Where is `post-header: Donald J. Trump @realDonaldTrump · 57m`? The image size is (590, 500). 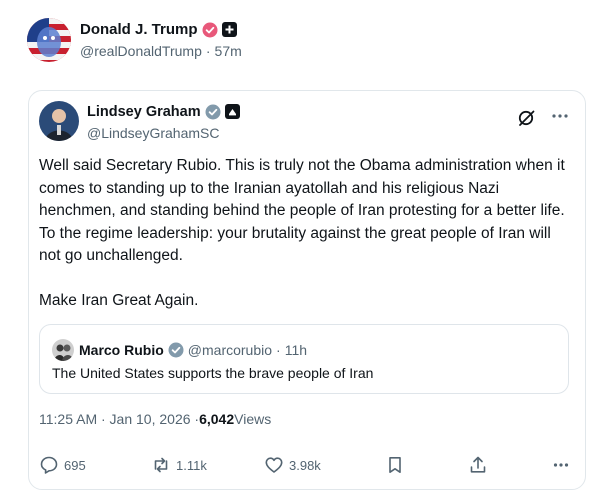
post-header: Donald J. Trump @realDonaldTrump · 57m is located at coordinates (134, 40).